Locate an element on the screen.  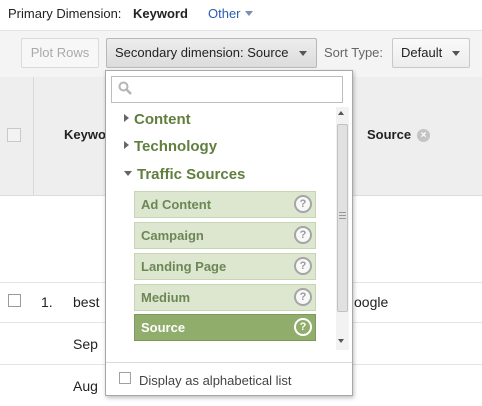
row-index: 1. is located at coordinates (47, 302).